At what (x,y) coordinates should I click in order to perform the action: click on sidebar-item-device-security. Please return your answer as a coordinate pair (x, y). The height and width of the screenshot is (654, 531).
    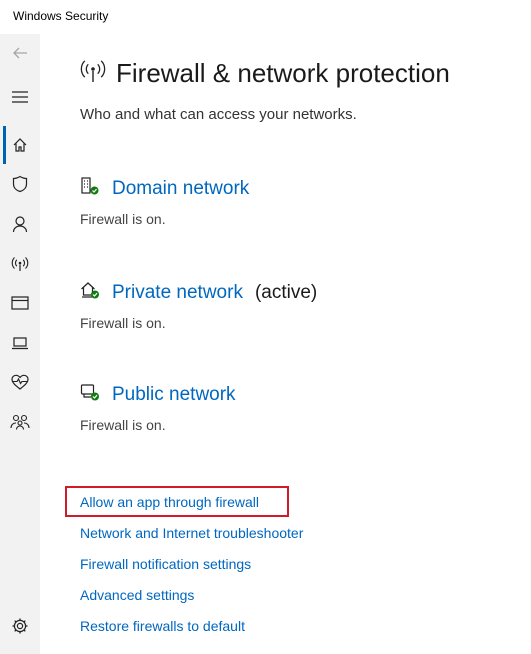
    Looking at the image, I should click on (20, 343).